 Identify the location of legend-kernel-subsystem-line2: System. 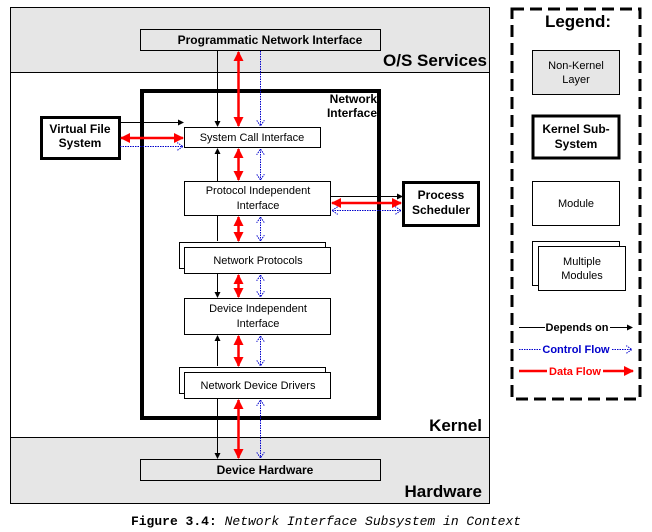
(576, 144).